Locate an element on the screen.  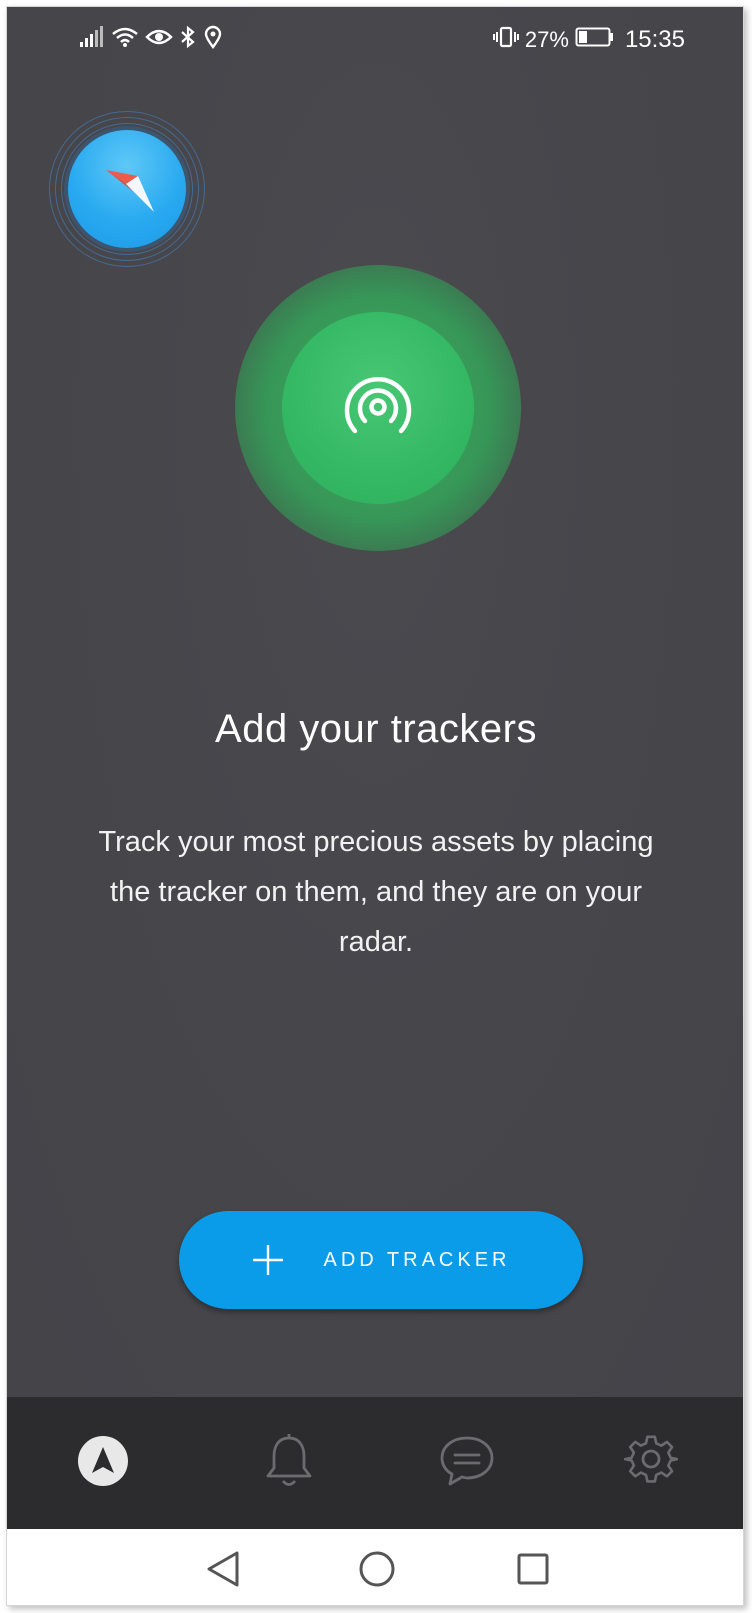
eye-icon is located at coordinates (159, 39).